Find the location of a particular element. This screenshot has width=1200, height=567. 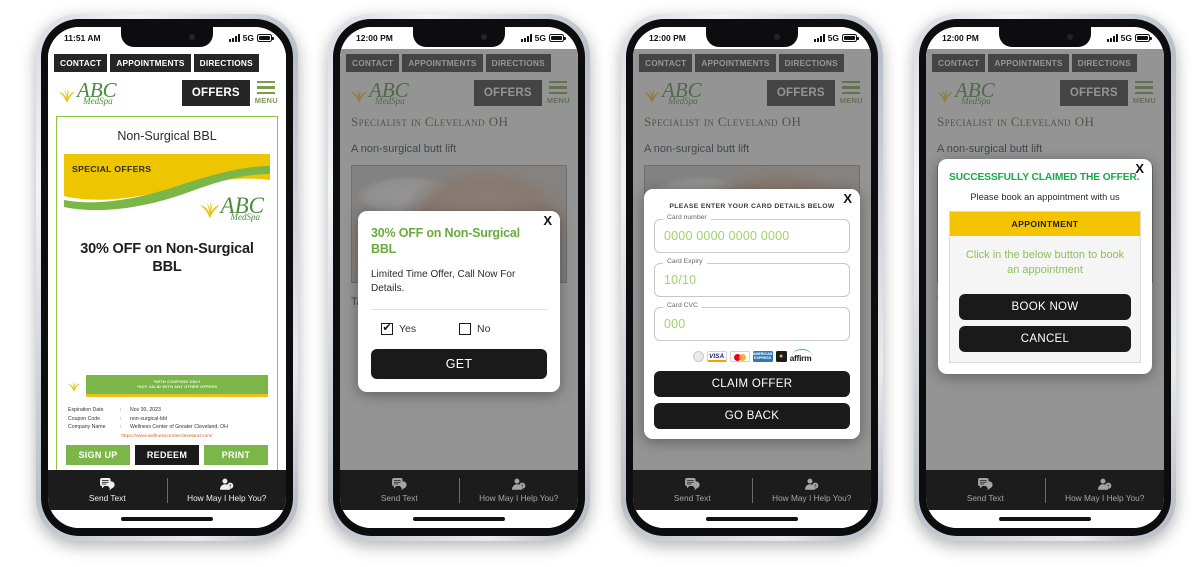

disclaimer-line-2: *NOT VALID WITH ANY OTHER OFFERS is located at coordinates (177, 387).